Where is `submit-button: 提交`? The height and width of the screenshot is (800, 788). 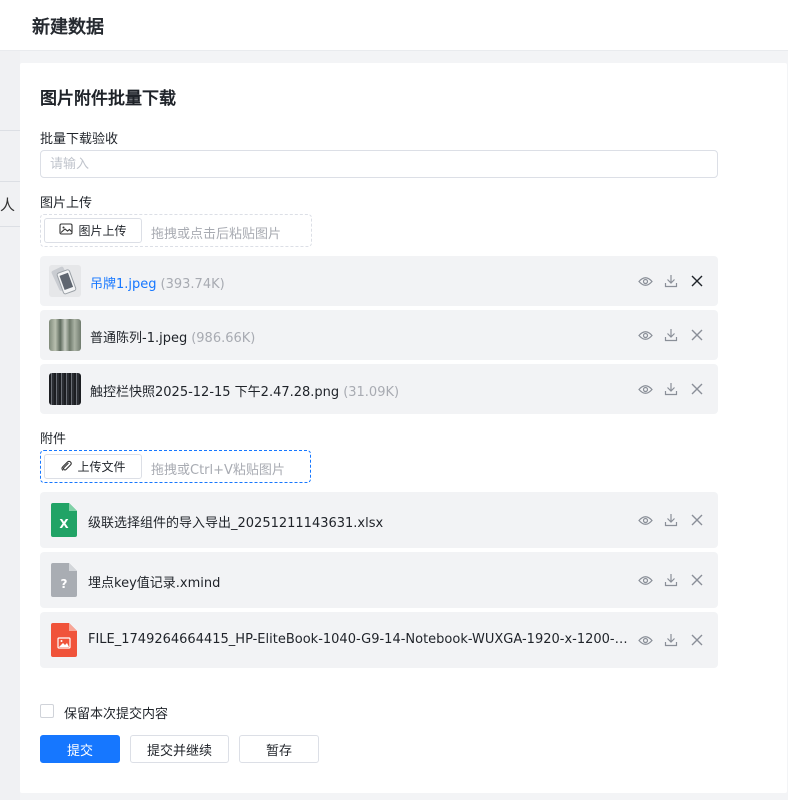
submit-button: 提交 is located at coordinates (80, 749).